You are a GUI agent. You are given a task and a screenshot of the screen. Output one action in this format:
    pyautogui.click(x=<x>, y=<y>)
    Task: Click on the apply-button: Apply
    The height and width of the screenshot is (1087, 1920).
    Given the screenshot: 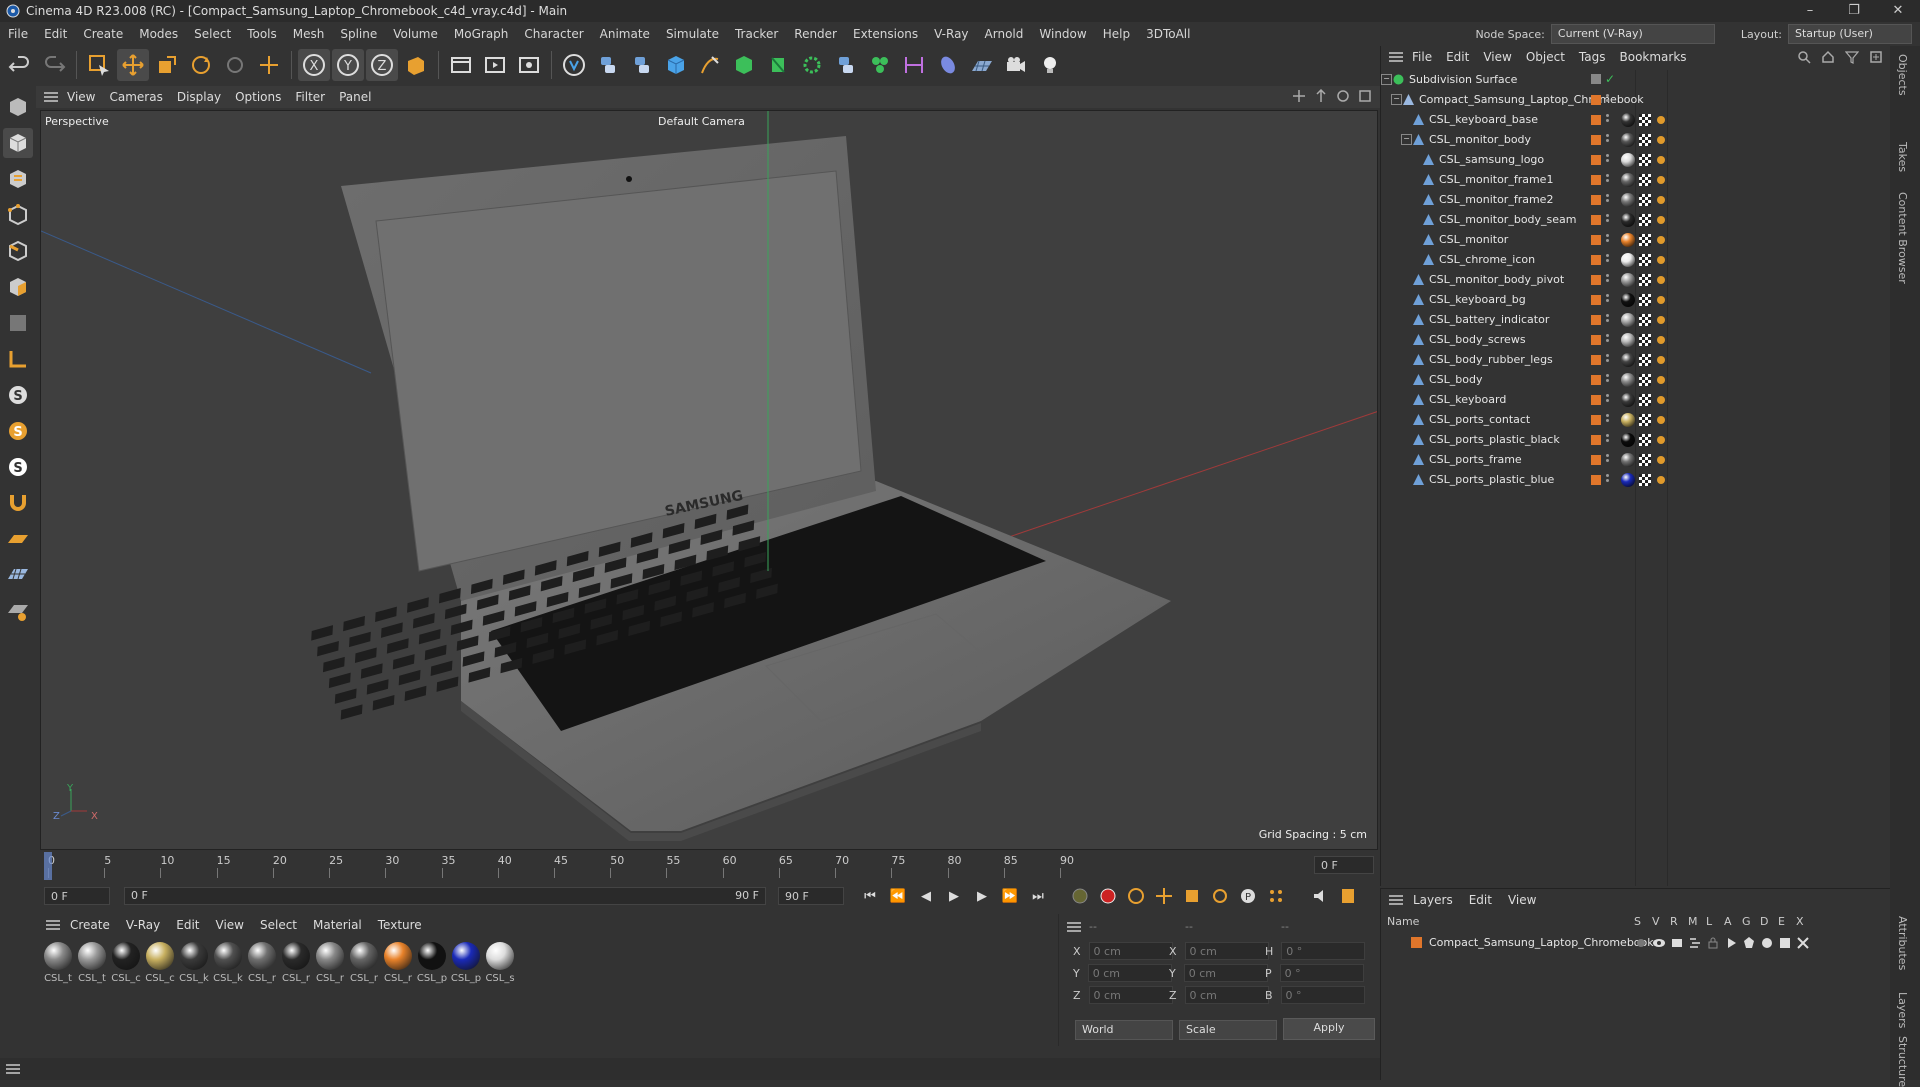 What is the action you would take?
    pyautogui.click(x=1329, y=1029)
    